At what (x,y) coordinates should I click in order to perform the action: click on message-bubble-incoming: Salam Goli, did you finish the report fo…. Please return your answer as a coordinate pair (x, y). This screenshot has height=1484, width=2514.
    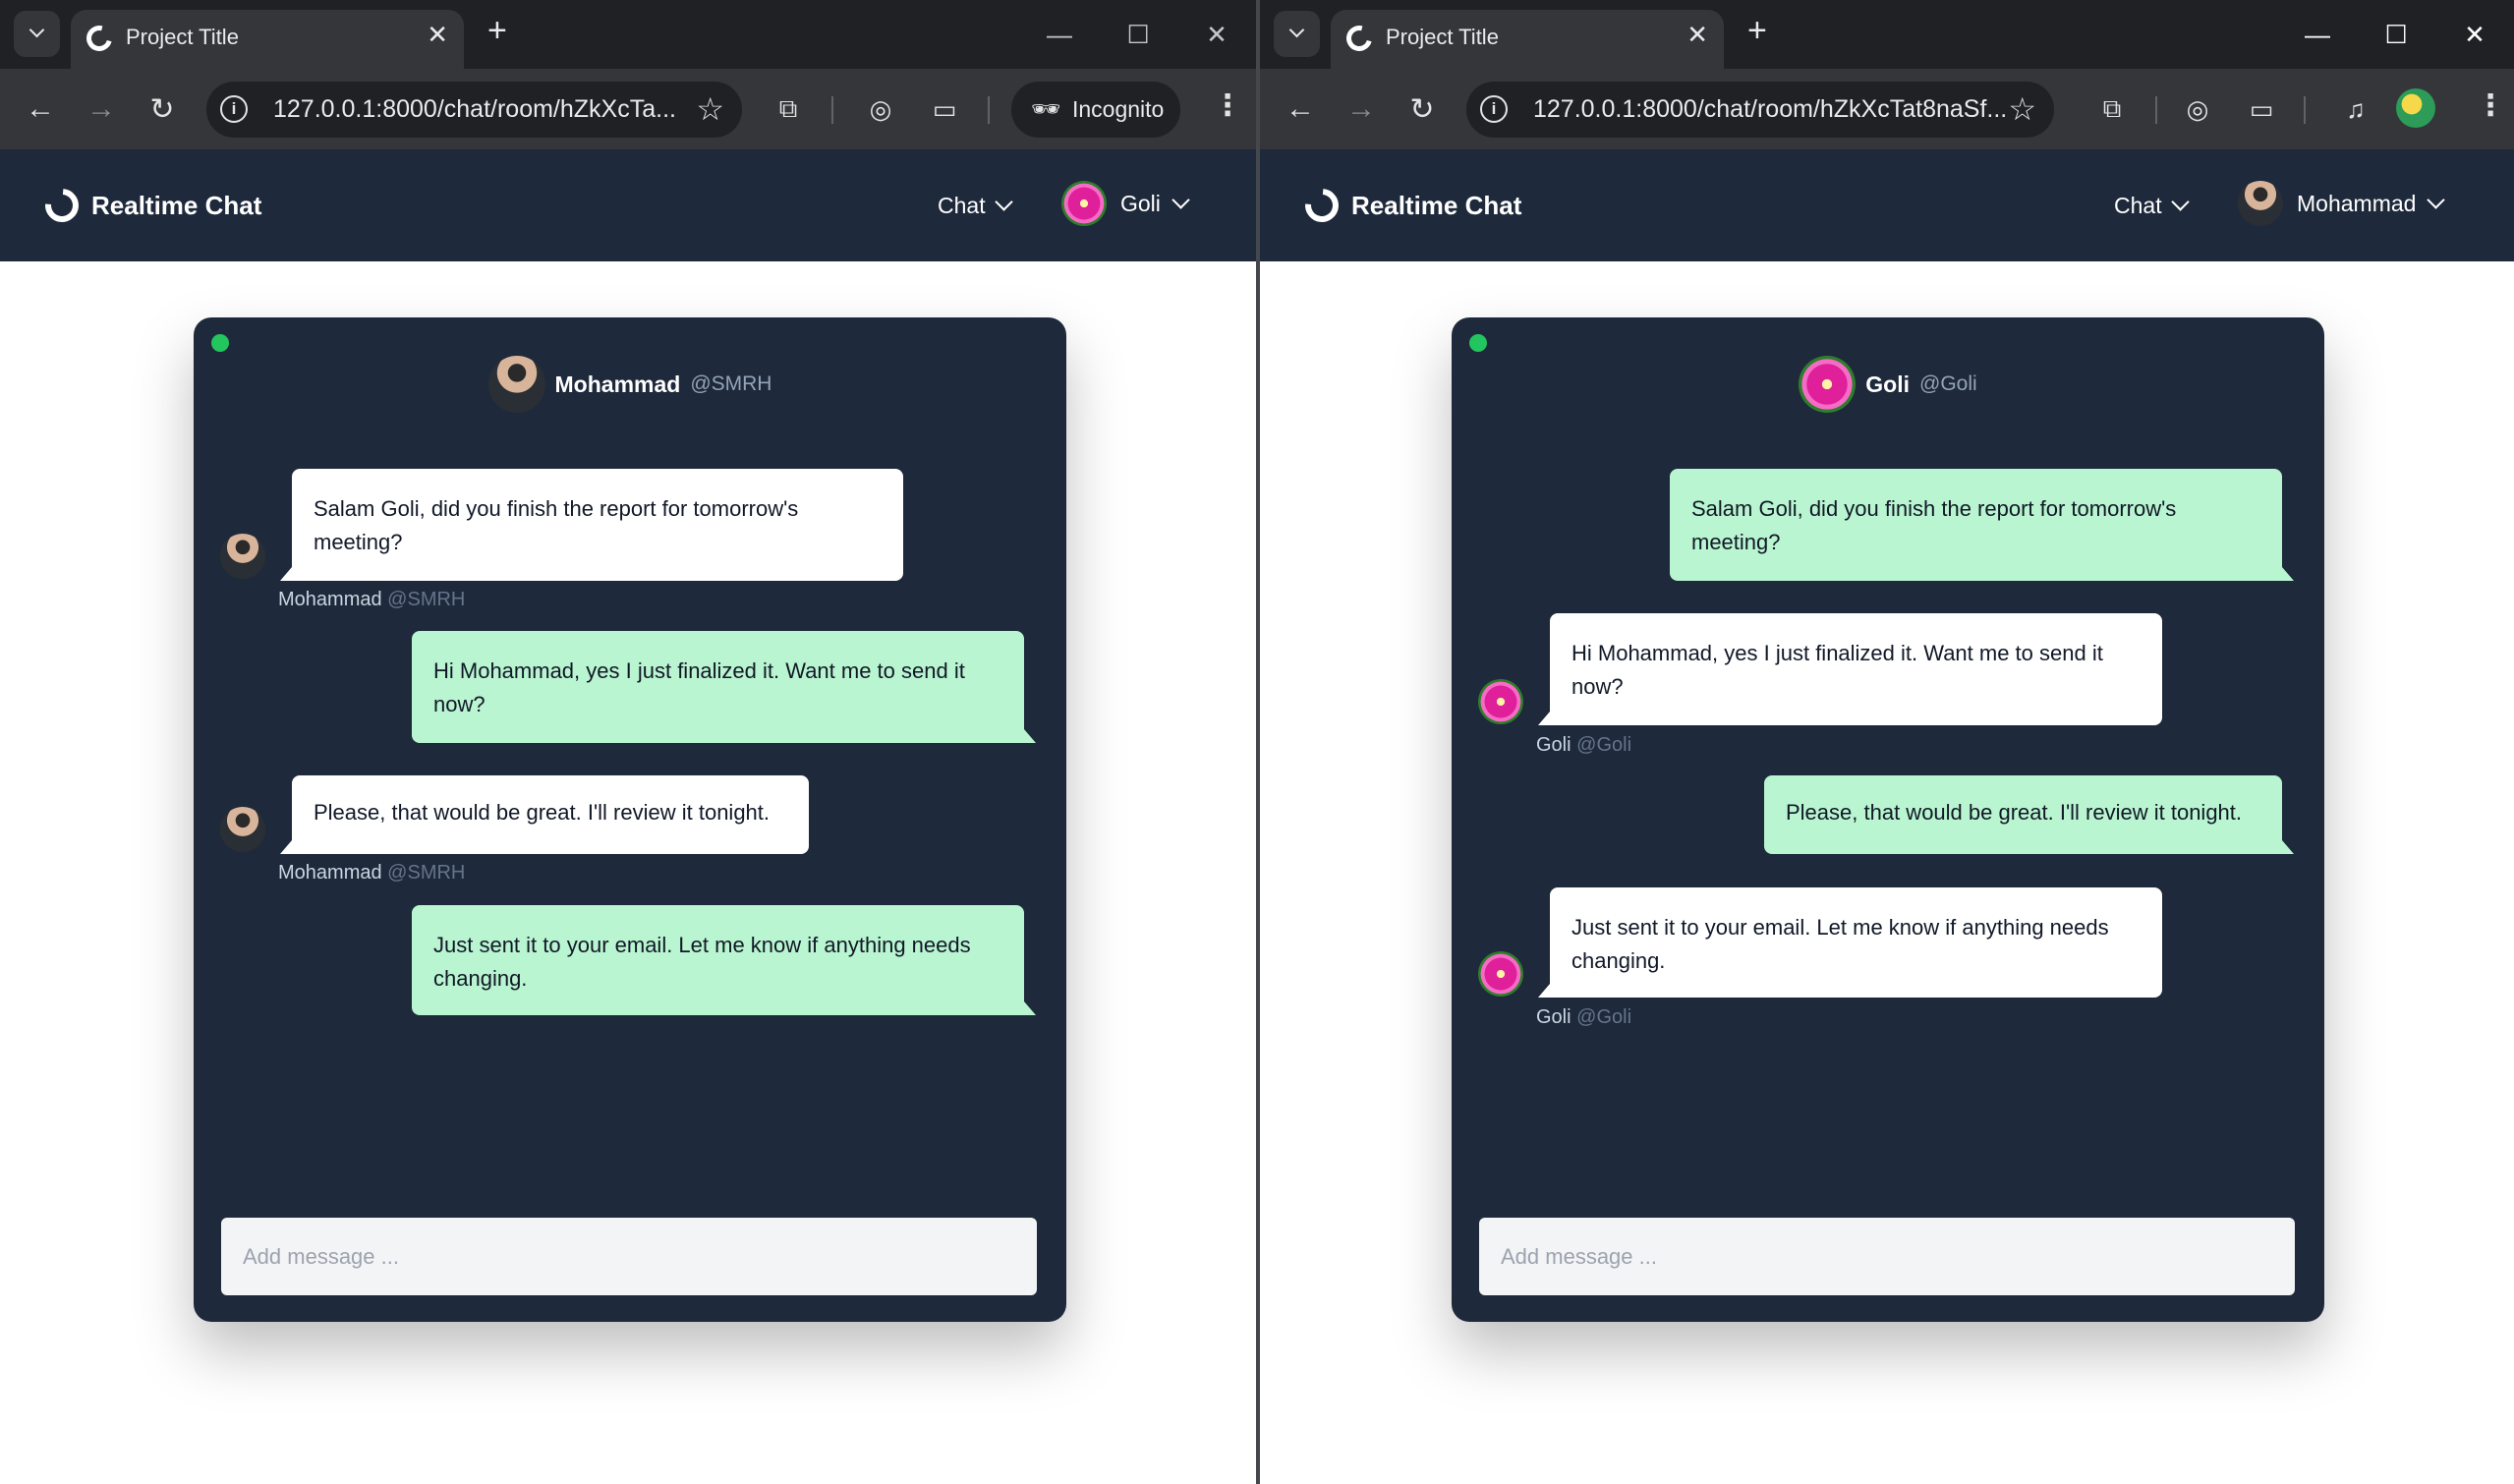
    Looking at the image, I should click on (591, 525).